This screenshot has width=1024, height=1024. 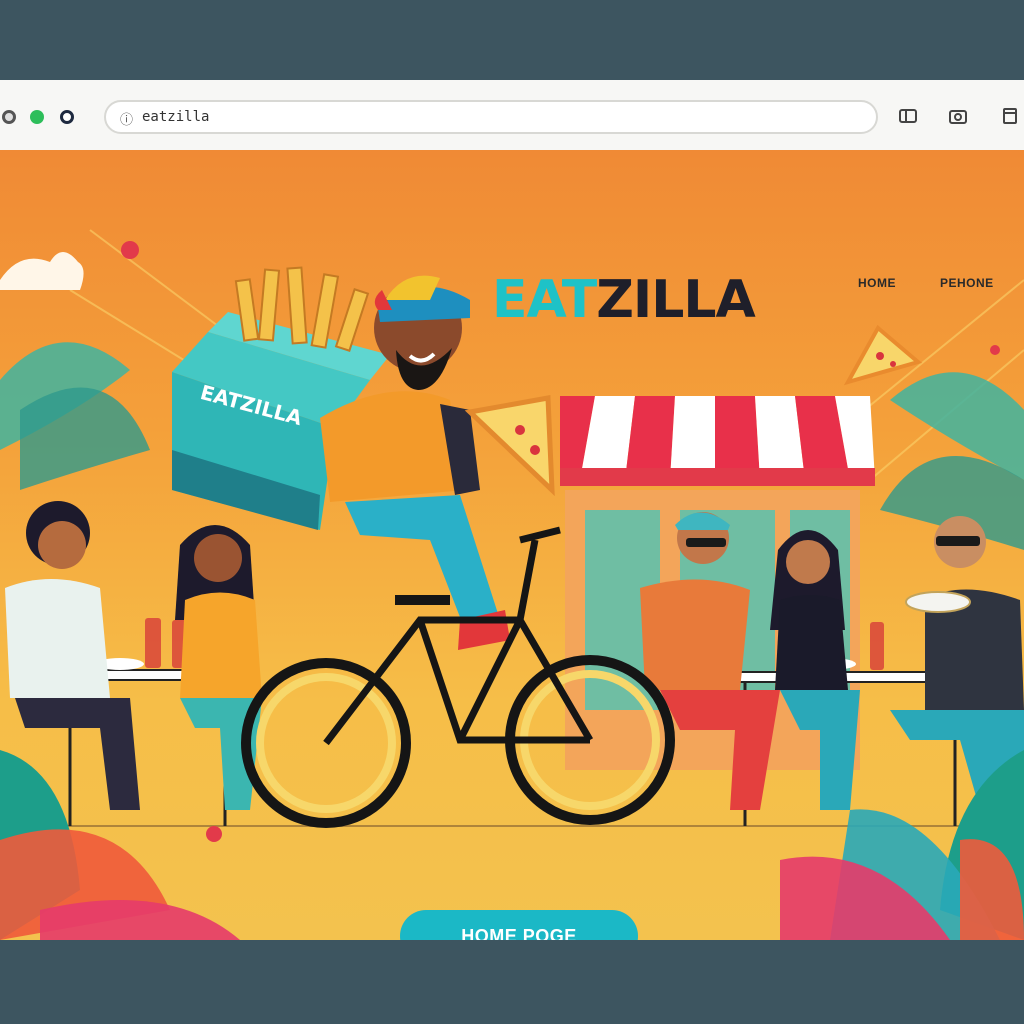 What do you see at coordinates (958, 116) in the screenshot?
I see `camera-icon` at bounding box center [958, 116].